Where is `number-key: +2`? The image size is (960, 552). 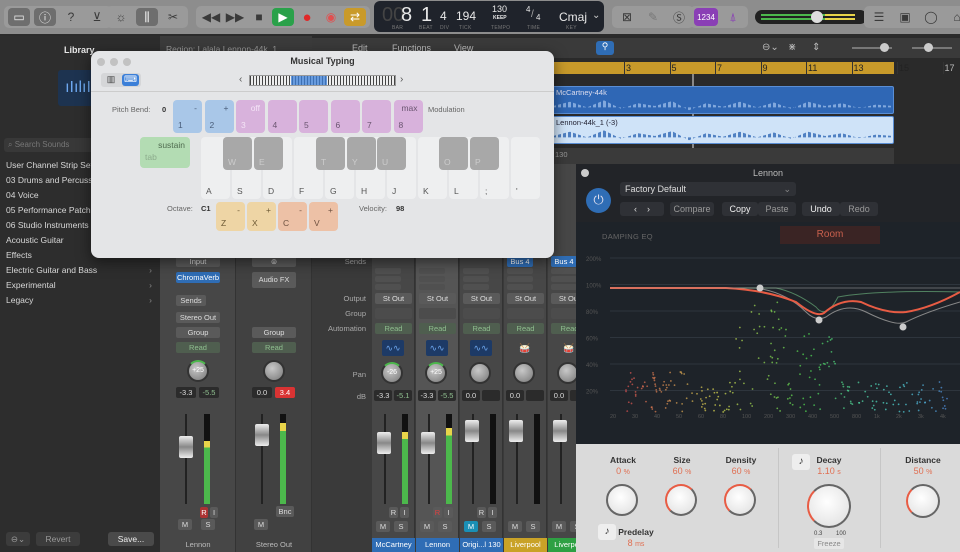 number-key: +2 is located at coordinates (219, 116).